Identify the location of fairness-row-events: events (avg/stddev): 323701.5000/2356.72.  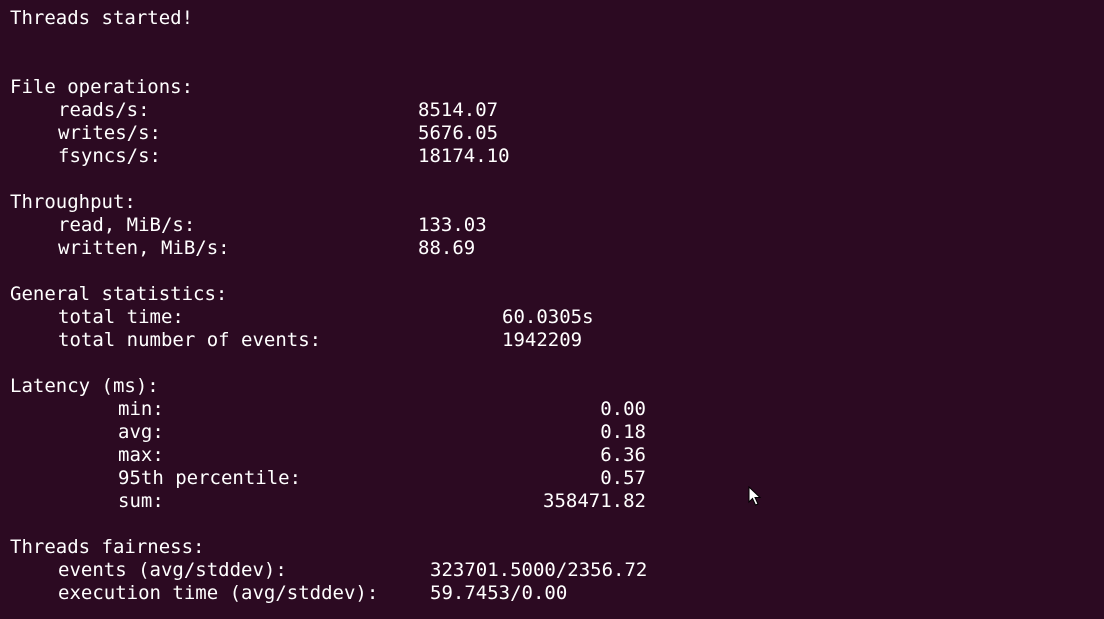
(552, 570).